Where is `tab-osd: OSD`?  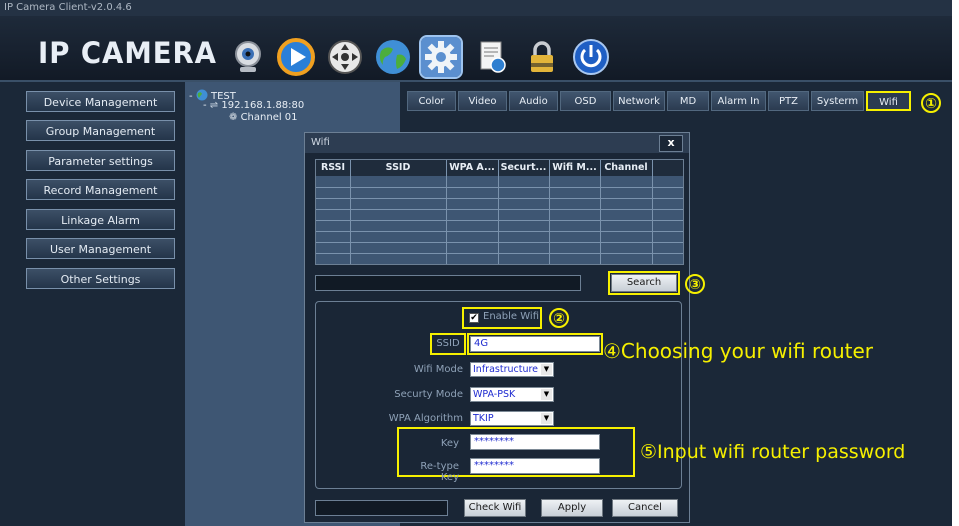 tab-osd: OSD is located at coordinates (585, 101).